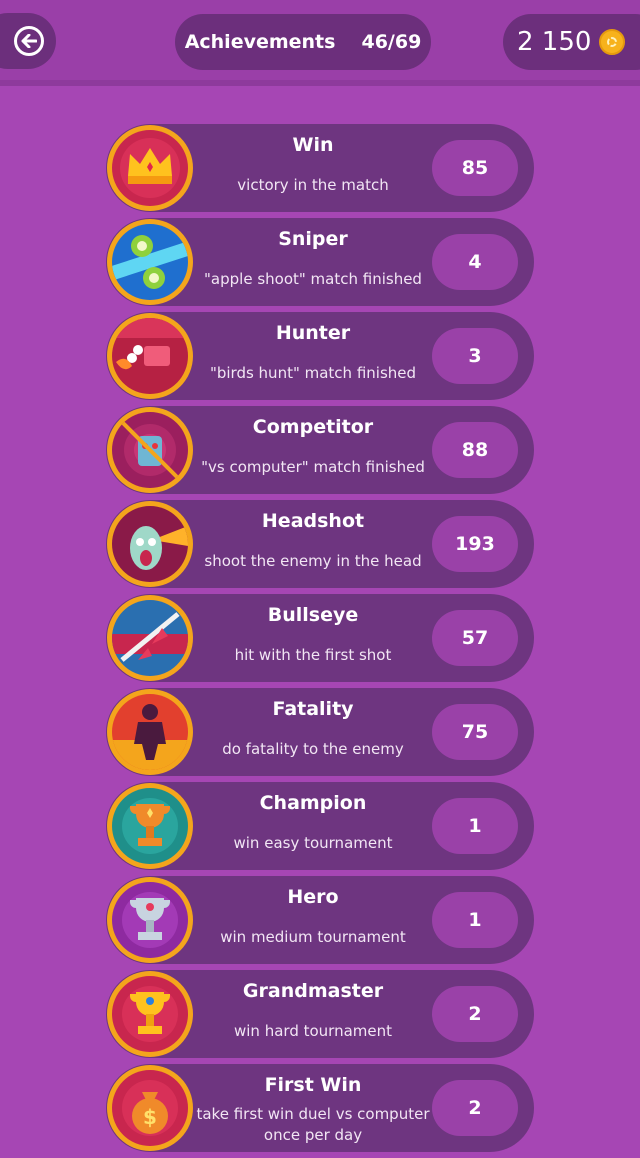  I want to click on achievement-description: "birds hunt" match finished, so click(313, 373).